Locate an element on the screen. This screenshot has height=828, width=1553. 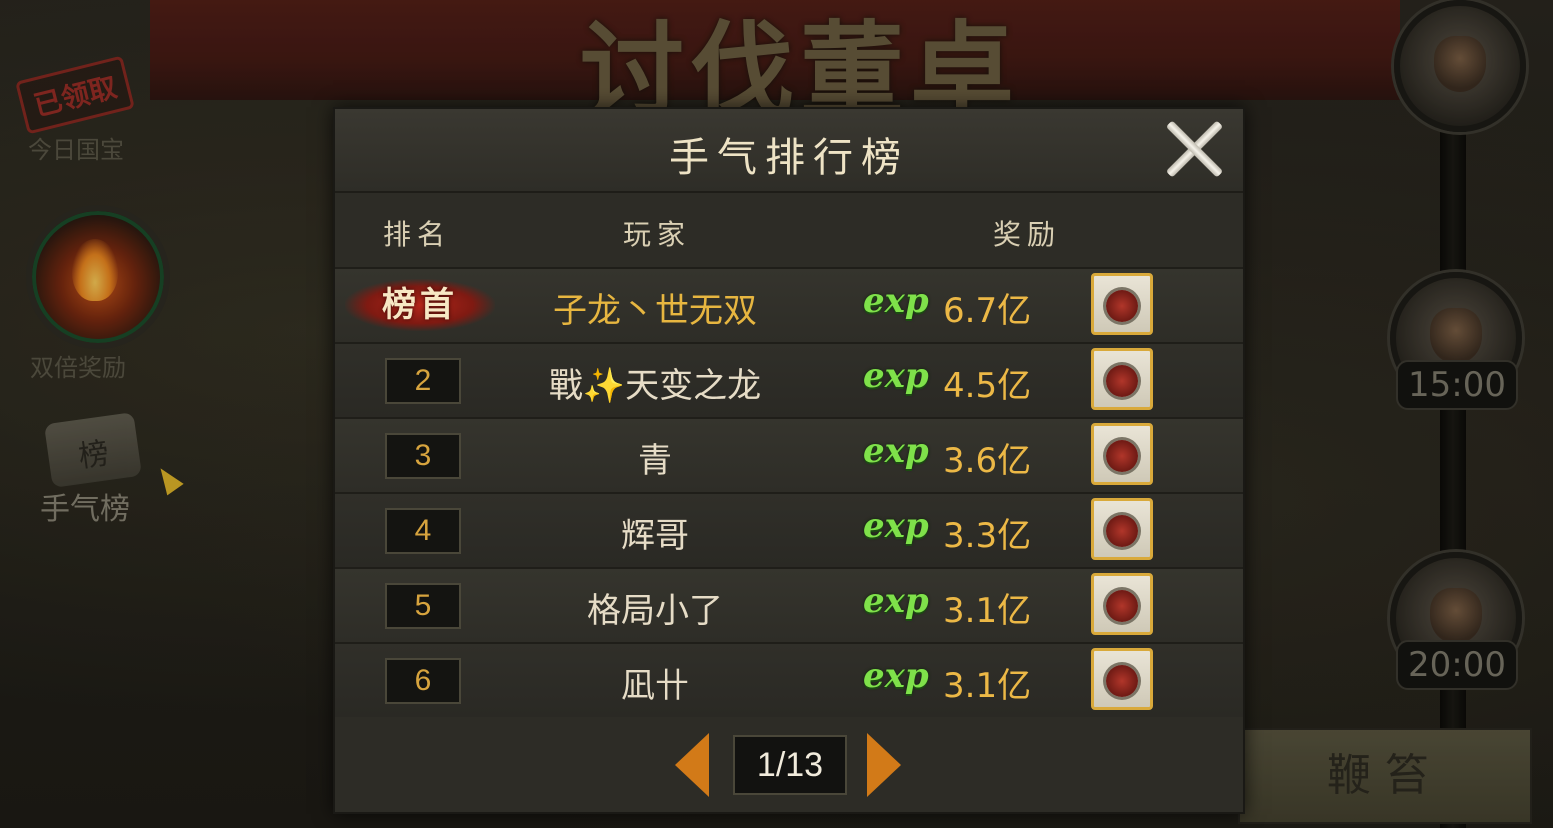
next-page-arrow-icon is located at coordinates (884, 765).